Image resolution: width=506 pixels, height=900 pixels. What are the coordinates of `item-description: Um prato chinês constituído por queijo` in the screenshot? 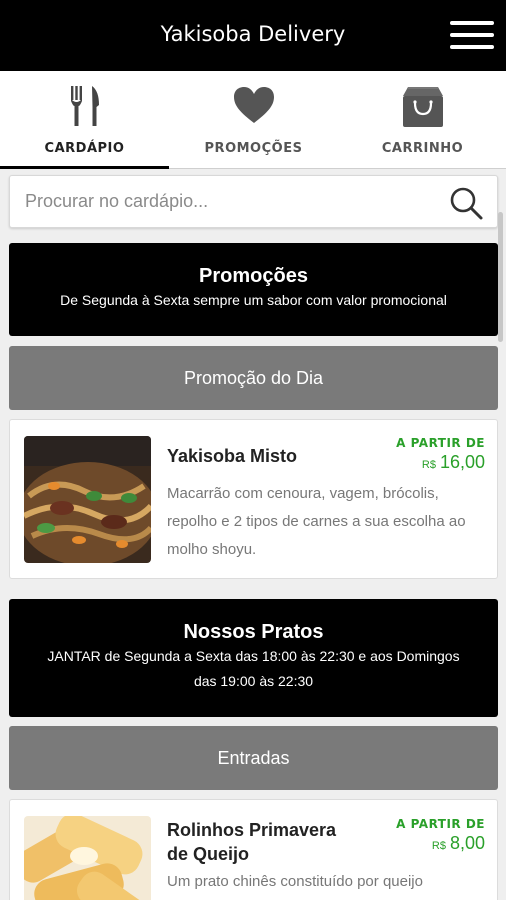 It's located at (295, 881).